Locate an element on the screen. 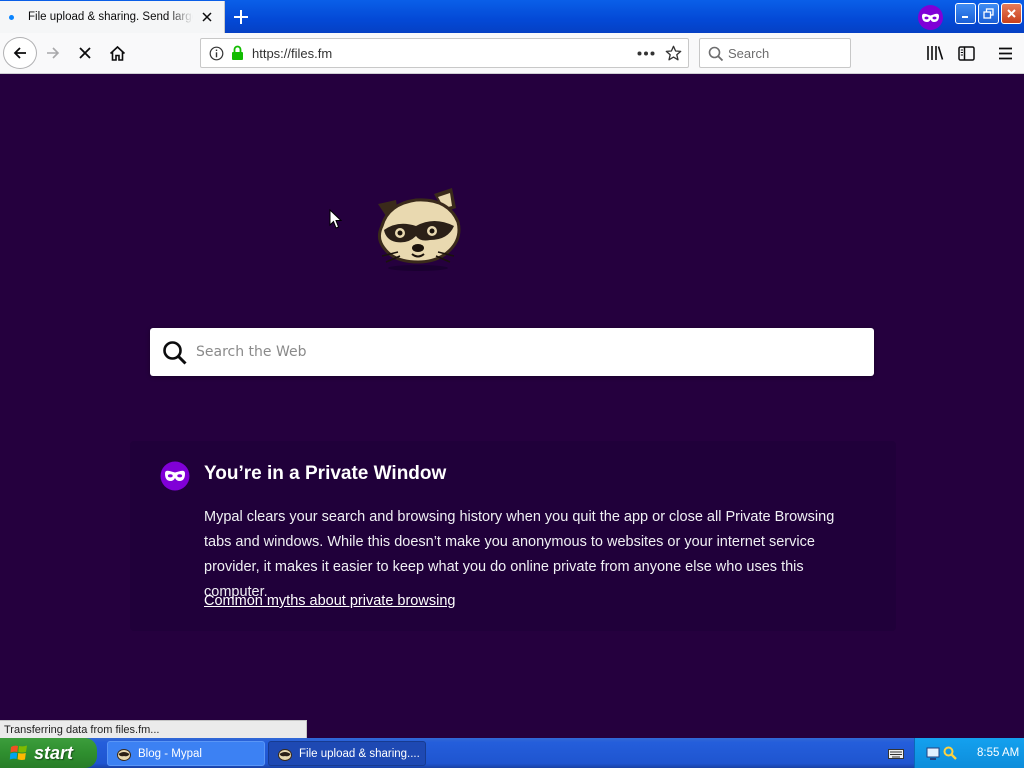 The image size is (1024, 768). tab-title: File upload & sharing. Send large files is located at coordinates (110, 17).